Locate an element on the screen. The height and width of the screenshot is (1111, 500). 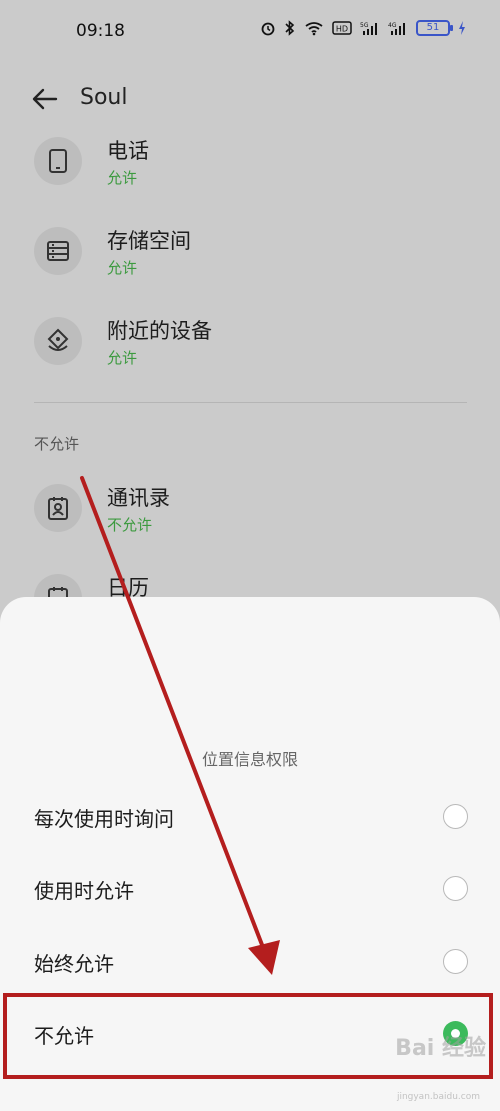
option-label: 始终允许 is located at coordinates (74, 964).